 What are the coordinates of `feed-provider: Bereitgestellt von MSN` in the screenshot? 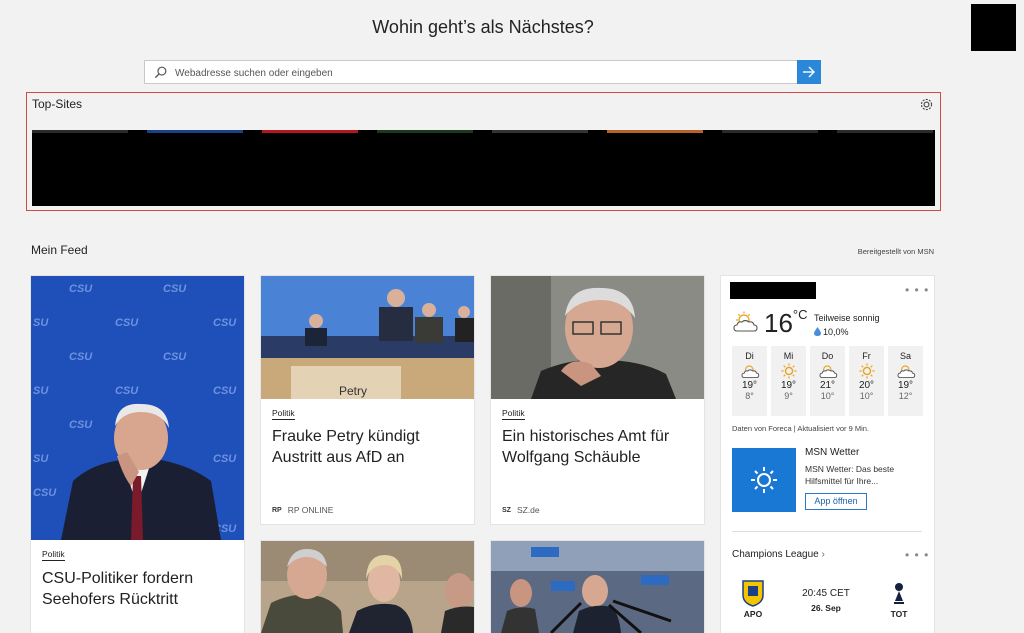 It's located at (895, 251).